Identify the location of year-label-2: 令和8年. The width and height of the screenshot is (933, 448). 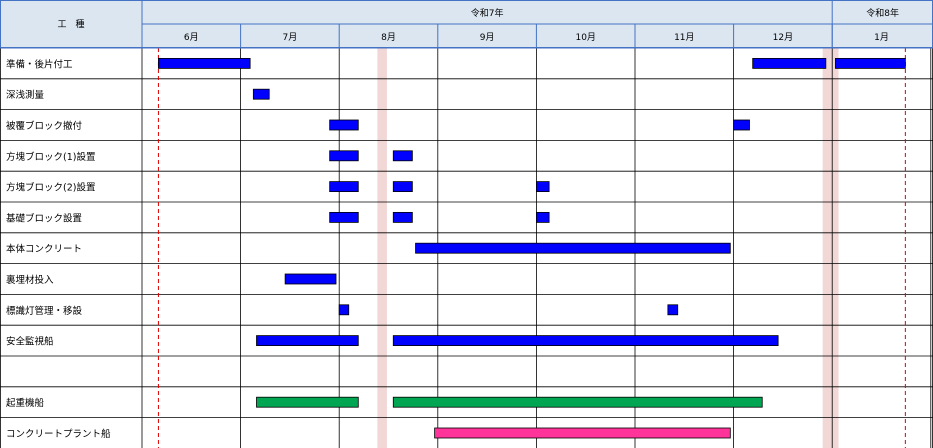
(882, 13).